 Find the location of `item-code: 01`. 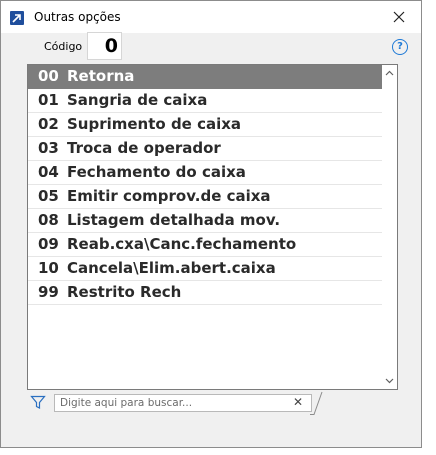

item-code: 01 is located at coordinates (48, 100).